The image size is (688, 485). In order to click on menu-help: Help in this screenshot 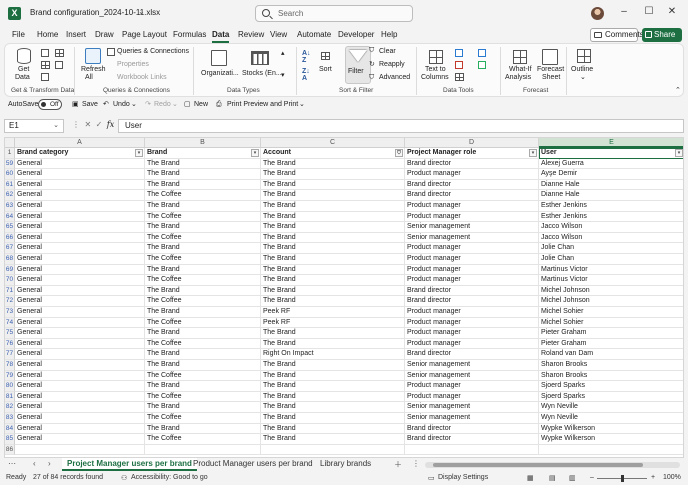, I will do `click(389, 34)`.